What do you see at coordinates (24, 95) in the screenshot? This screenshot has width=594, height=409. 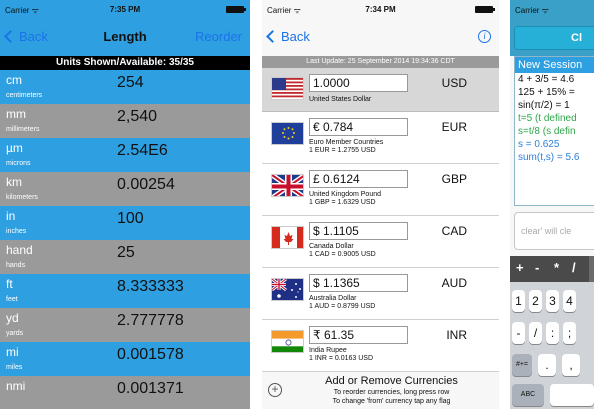 I see `unit-name: centimeters` at bounding box center [24, 95].